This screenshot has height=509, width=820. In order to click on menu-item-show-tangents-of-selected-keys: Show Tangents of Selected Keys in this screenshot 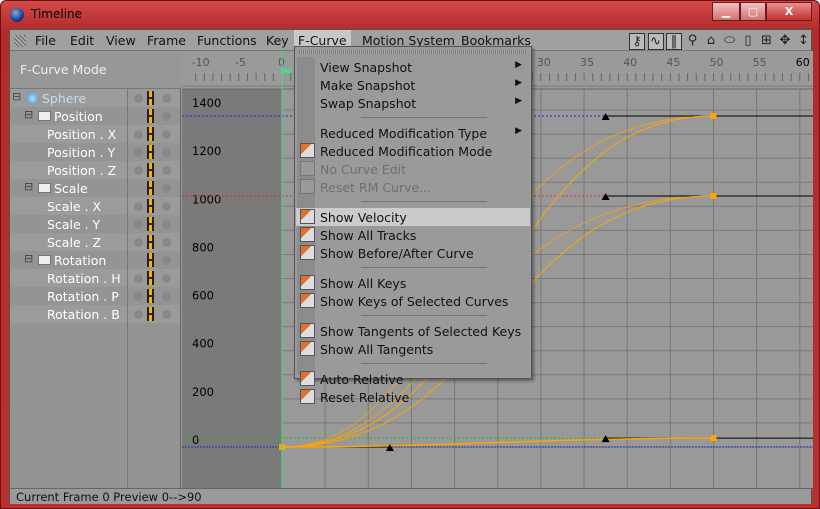, I will do `click(413, 331)`.